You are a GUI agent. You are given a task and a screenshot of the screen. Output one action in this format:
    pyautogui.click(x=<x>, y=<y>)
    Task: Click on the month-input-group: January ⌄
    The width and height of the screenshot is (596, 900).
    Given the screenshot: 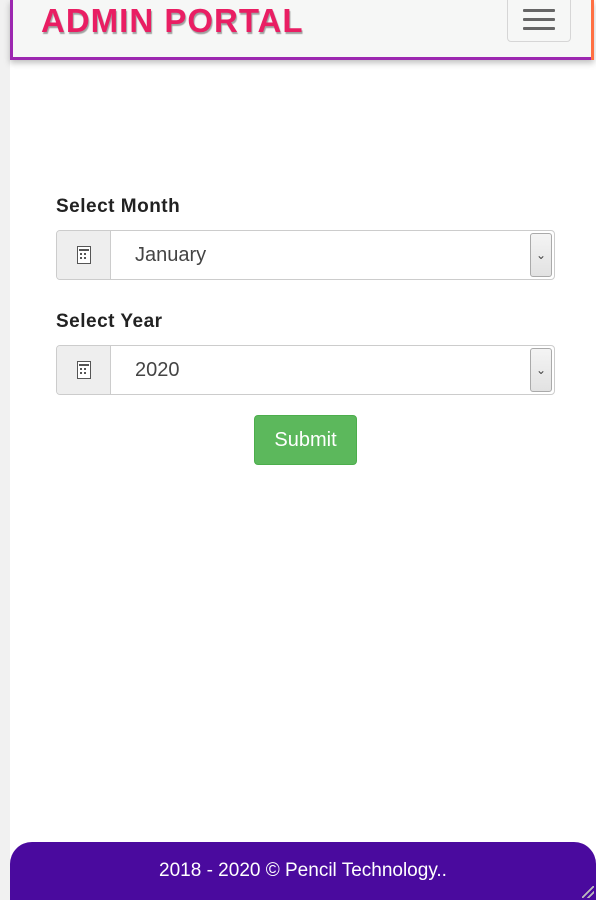 What is the action you would take?
    pyautogui.click(x=305, y=255)
    